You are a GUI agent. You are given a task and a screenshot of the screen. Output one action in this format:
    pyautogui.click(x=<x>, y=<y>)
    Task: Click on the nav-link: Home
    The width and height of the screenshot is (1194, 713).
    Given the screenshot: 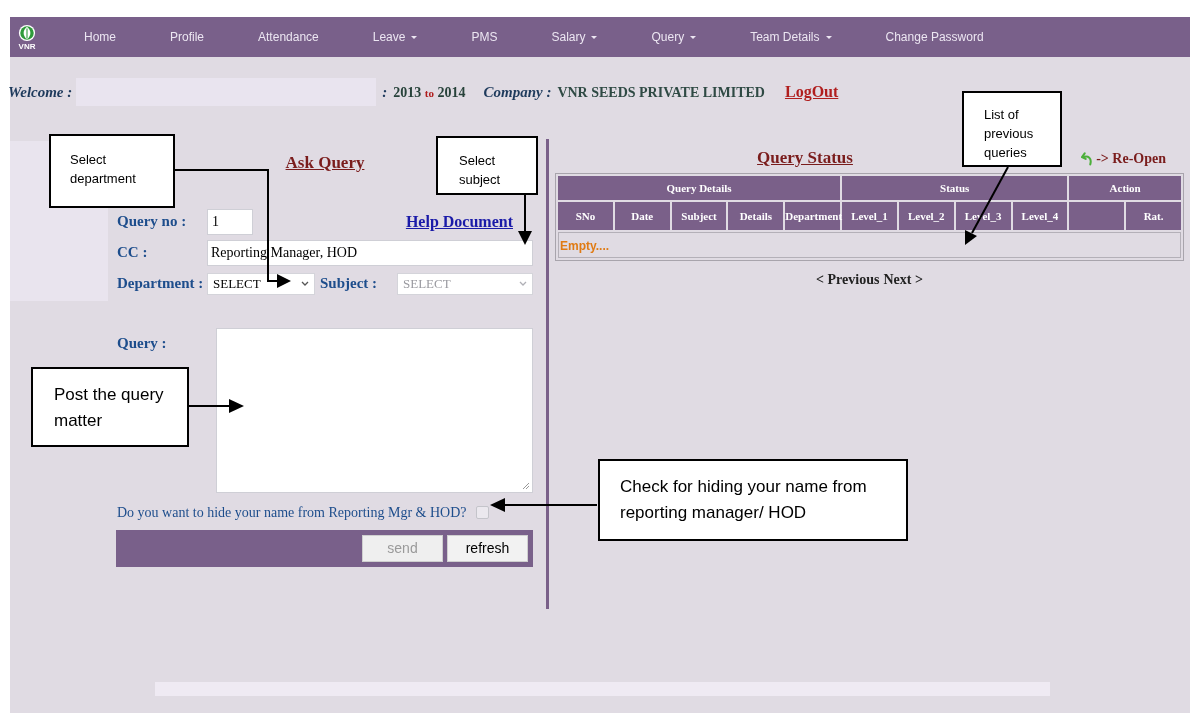 What is the action you would take?
    pyautogui.click(x=100, y=37)
    